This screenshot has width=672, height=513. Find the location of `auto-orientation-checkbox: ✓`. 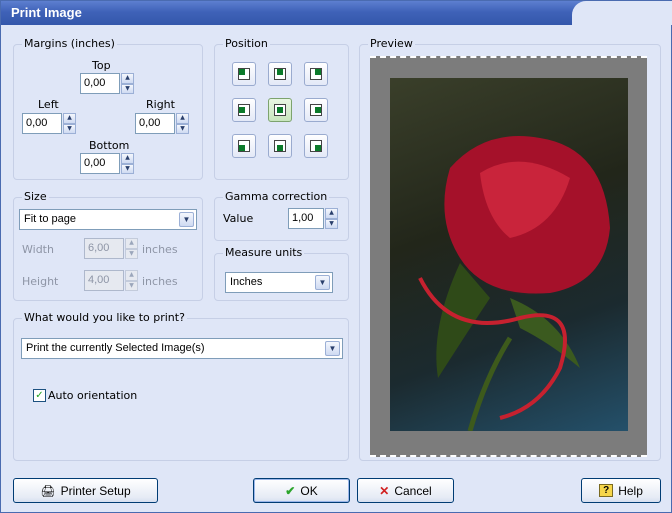

auto-orientation-checkbox: ✓ is located at coordinates (39, 395).